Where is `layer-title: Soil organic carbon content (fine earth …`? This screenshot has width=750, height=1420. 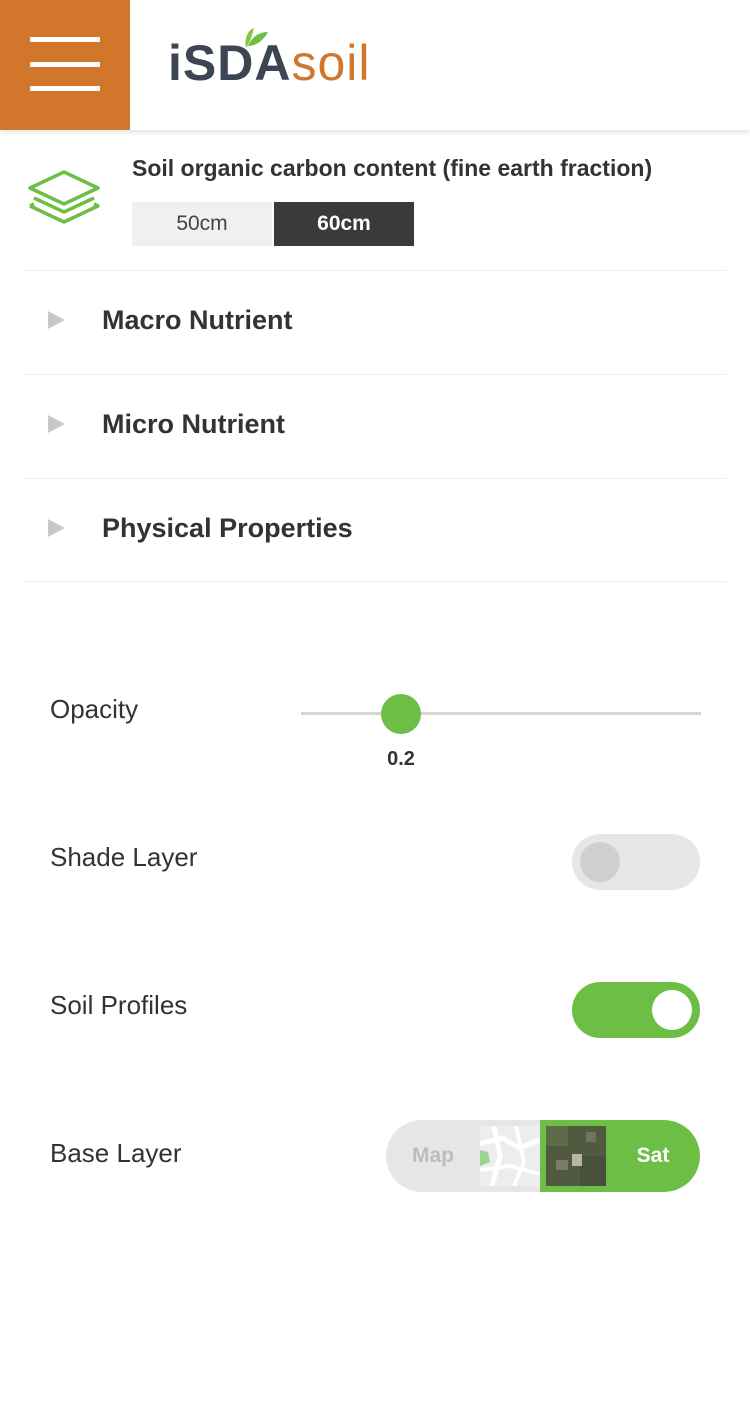
layer-title: Soil organic carbon content (fine earth … is located at coordinates (392, 168).